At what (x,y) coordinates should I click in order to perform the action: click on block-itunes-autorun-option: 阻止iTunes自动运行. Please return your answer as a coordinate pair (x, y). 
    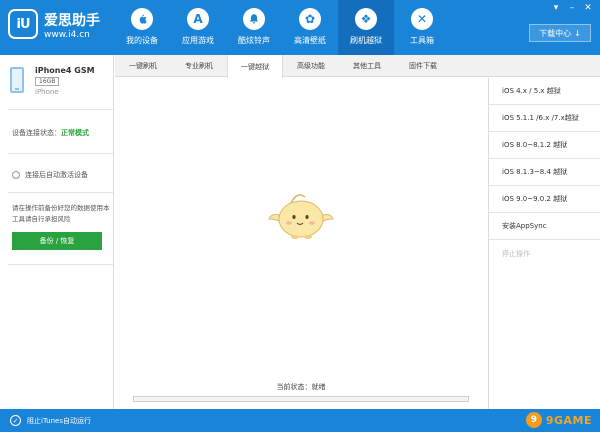
    Looking at the image, I should click on (59, 421).